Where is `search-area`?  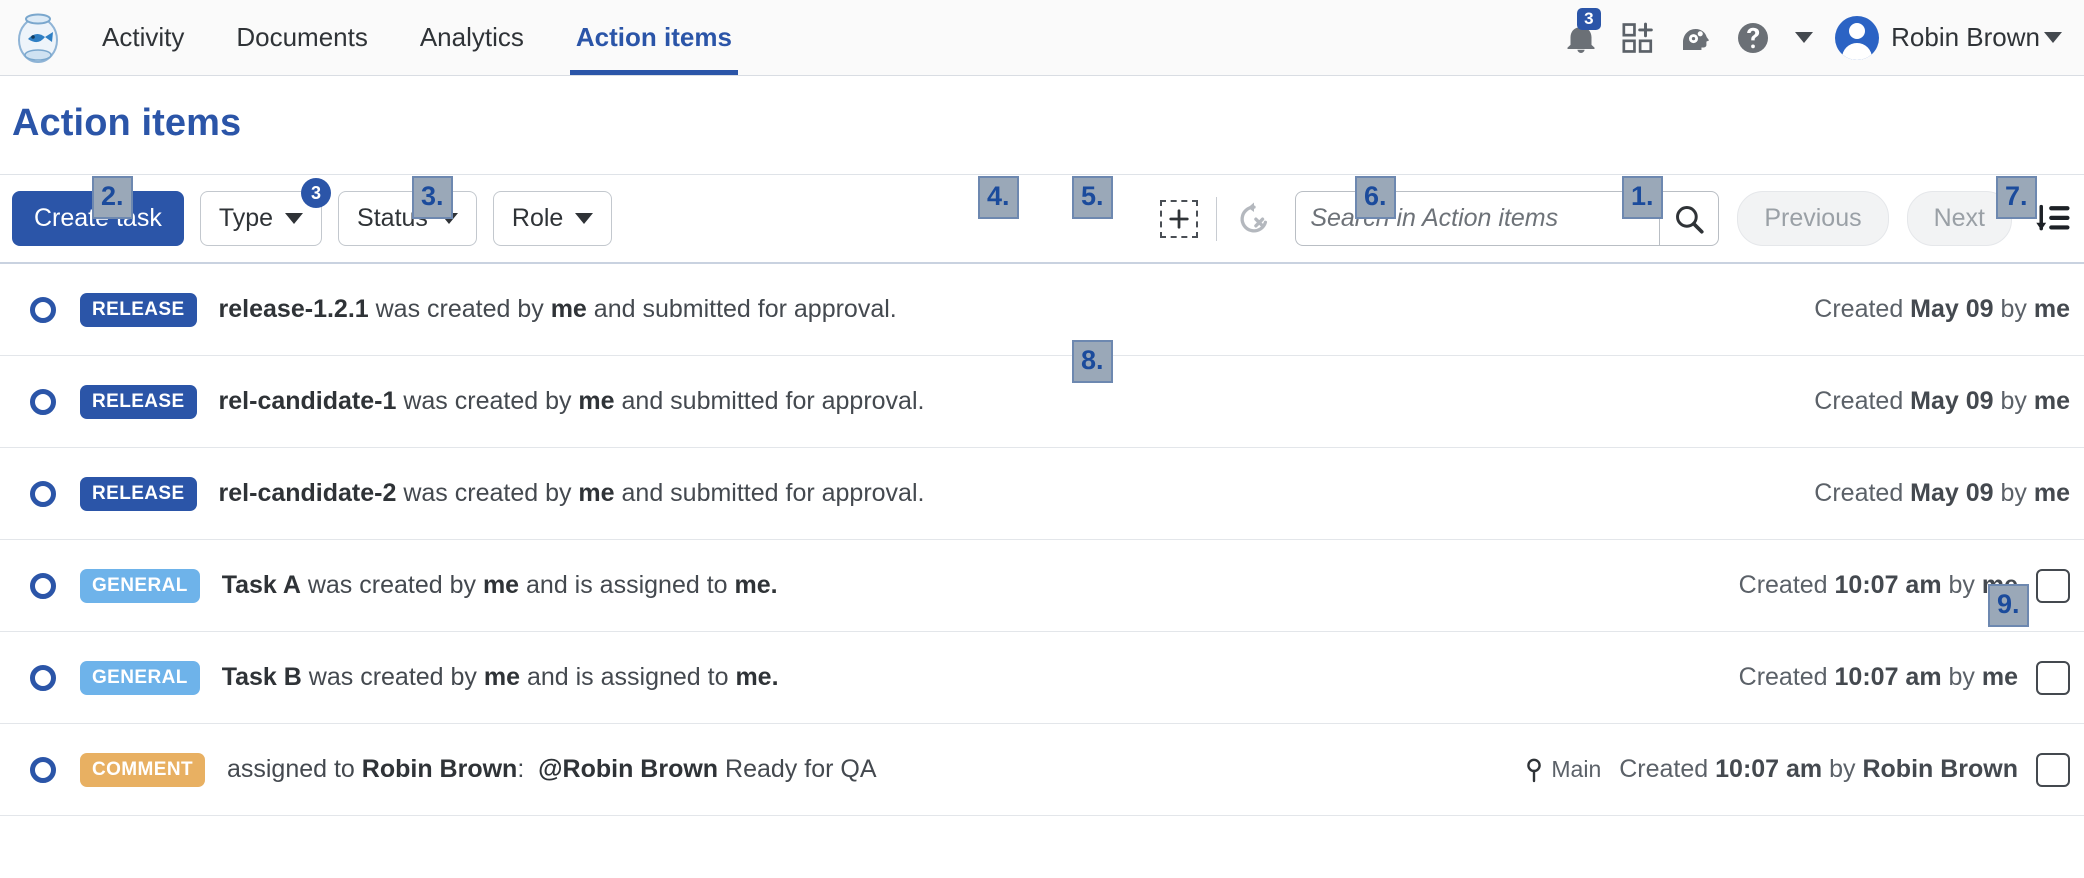
search-area is located at coordinates (1507, 218).